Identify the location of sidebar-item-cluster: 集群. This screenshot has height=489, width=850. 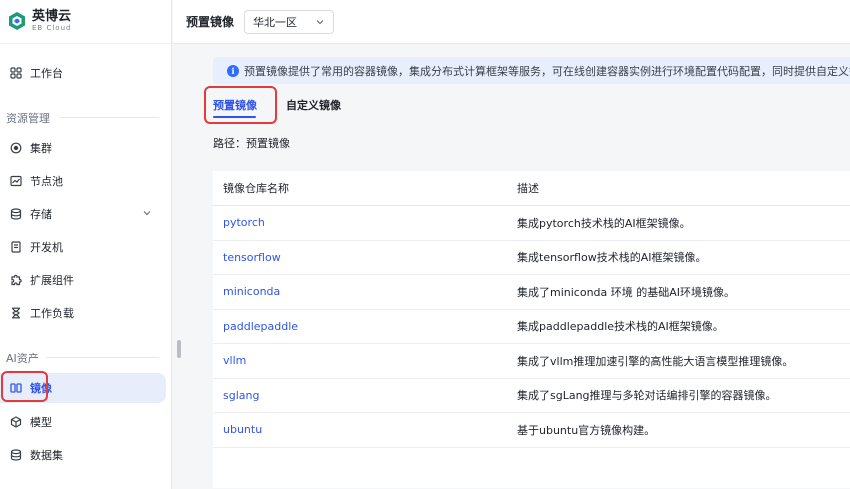
(83, 148).